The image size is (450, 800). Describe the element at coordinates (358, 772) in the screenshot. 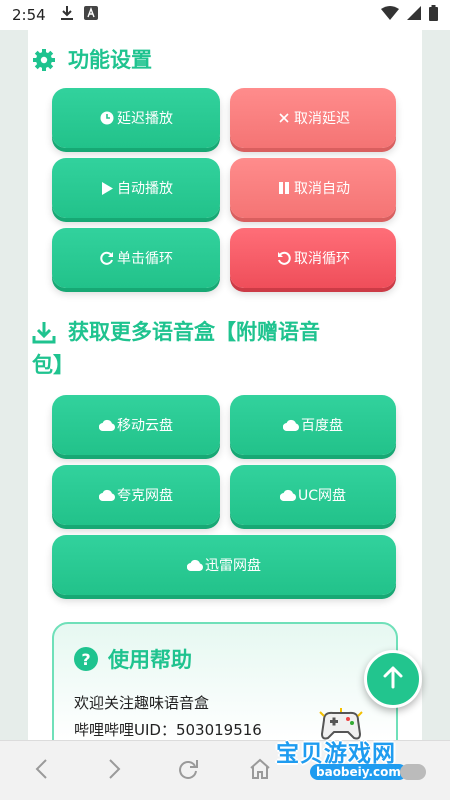

I see `watermark-url: baobeiy.com` at that location.